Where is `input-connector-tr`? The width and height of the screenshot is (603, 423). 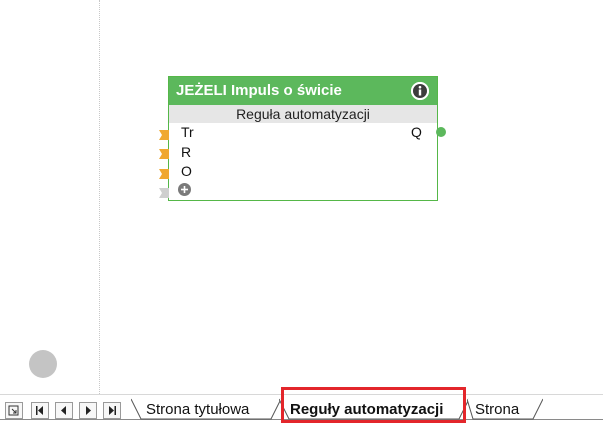 input-connector-tr is located at coordinates (164, 133).